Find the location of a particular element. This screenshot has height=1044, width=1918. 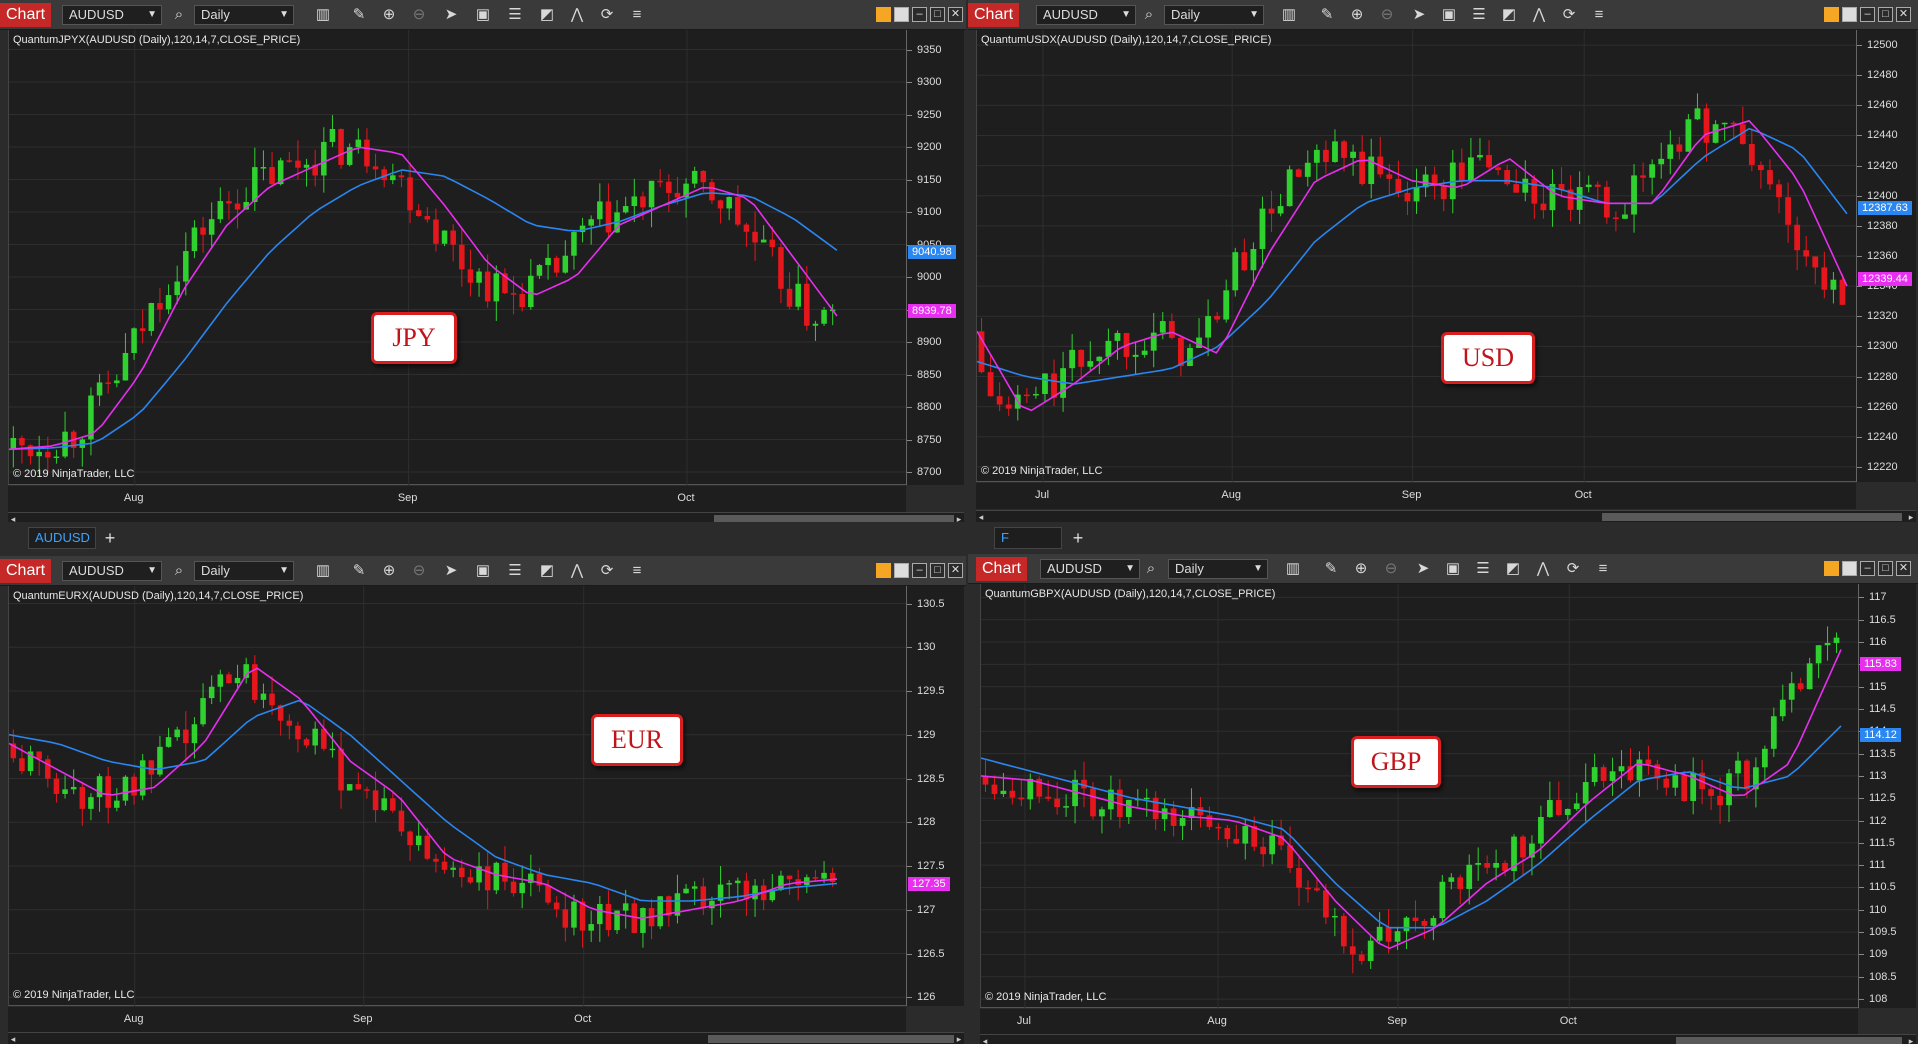

instrument-tab: F is located at coordinates (1028, 538).